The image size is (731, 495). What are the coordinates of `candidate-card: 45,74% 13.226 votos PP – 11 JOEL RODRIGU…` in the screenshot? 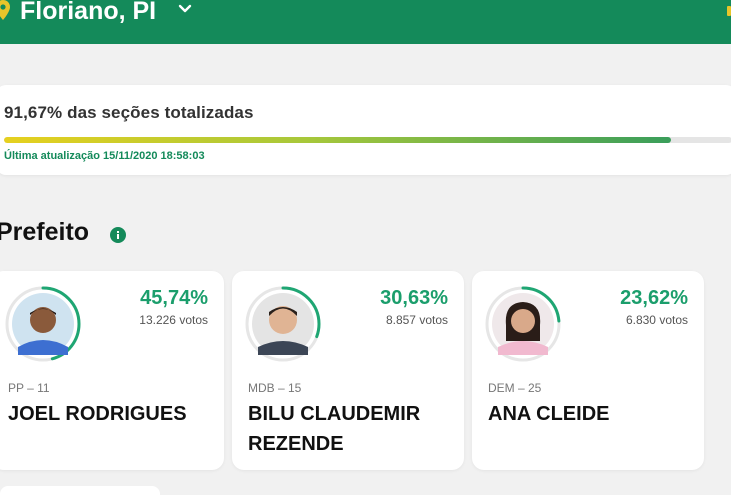 It's located at (112, 370).